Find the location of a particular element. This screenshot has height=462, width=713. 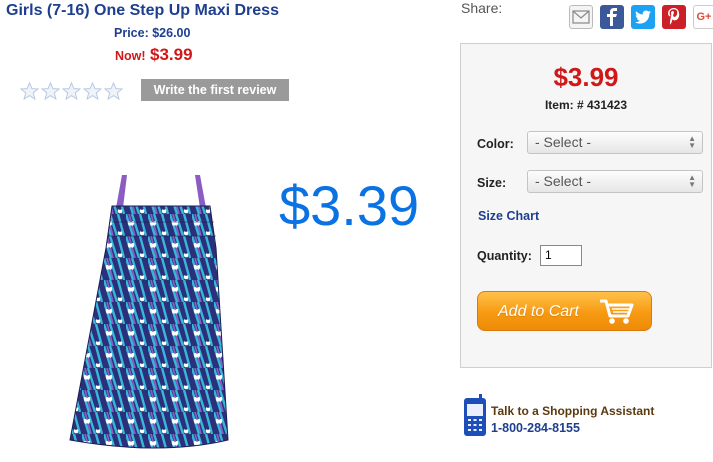

color-label: Color: is located at coordinates (495, 144).